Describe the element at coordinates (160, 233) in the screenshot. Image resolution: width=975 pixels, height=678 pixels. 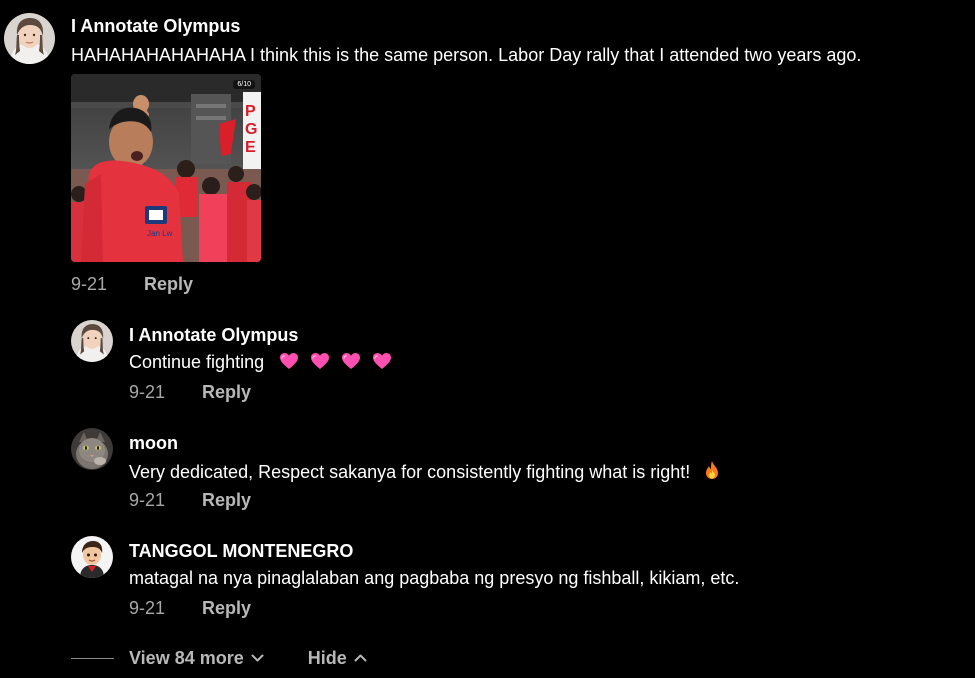
I see `svg-text: Jan Lw` at that location.